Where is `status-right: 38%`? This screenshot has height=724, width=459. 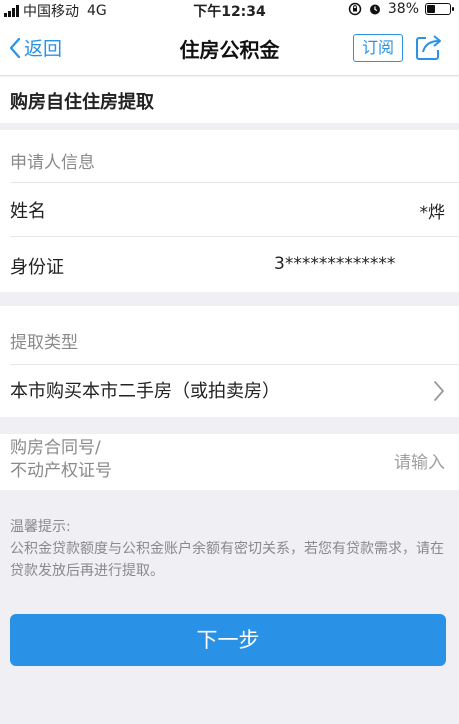 status-right: 38% is located at coordinates (401, 9).